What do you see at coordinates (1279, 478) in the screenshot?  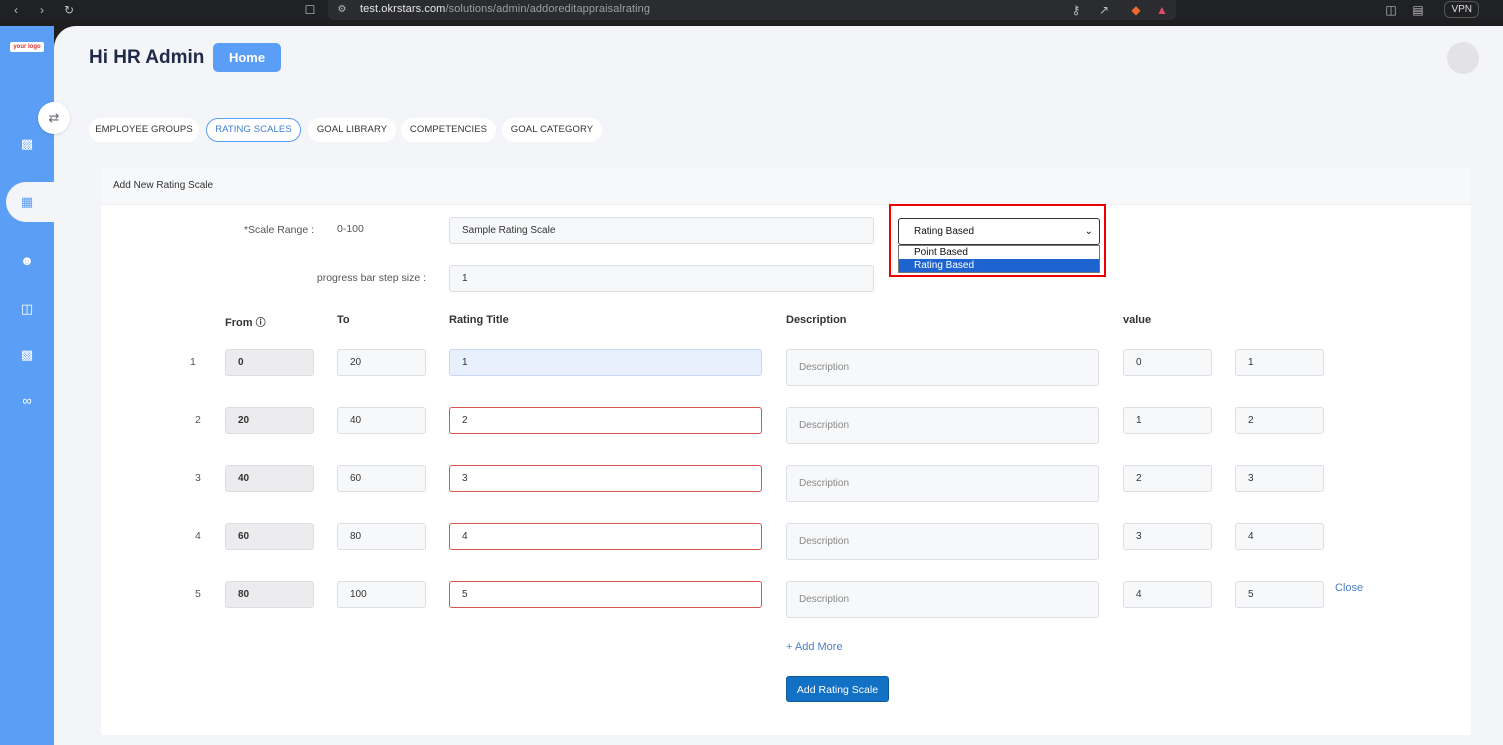 I see `value-max-input: 3` at bounding box center [1279, 478].